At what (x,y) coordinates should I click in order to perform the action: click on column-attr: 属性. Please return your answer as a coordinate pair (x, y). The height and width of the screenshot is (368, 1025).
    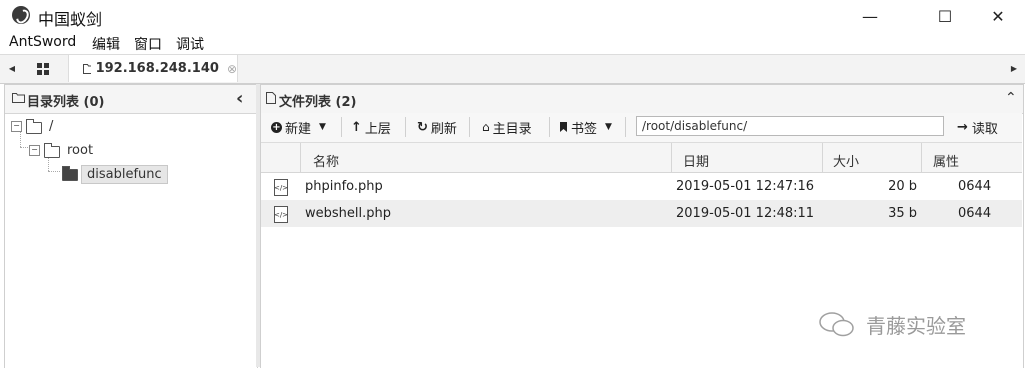
    Looking at the image, I should click on (946, 160).